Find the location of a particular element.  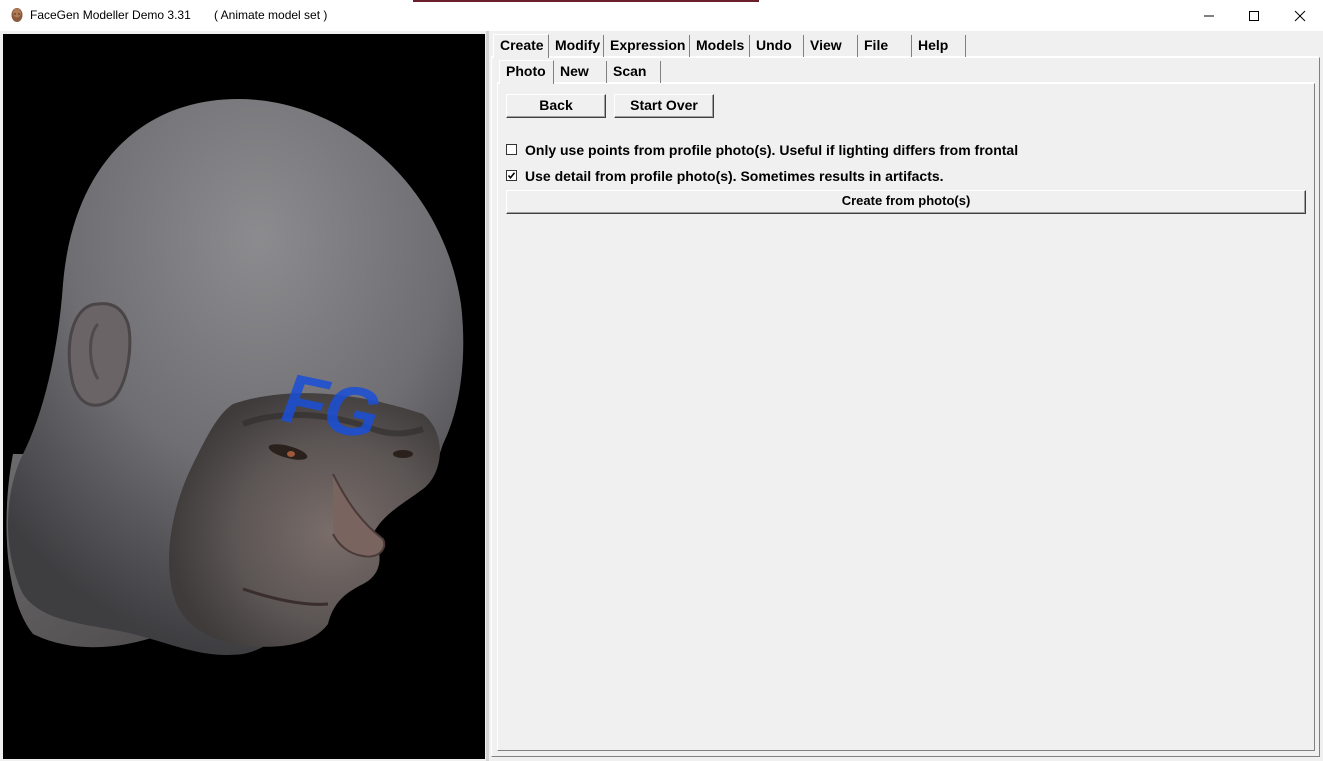

maximize-icon is located at coordinates (1254, 16).